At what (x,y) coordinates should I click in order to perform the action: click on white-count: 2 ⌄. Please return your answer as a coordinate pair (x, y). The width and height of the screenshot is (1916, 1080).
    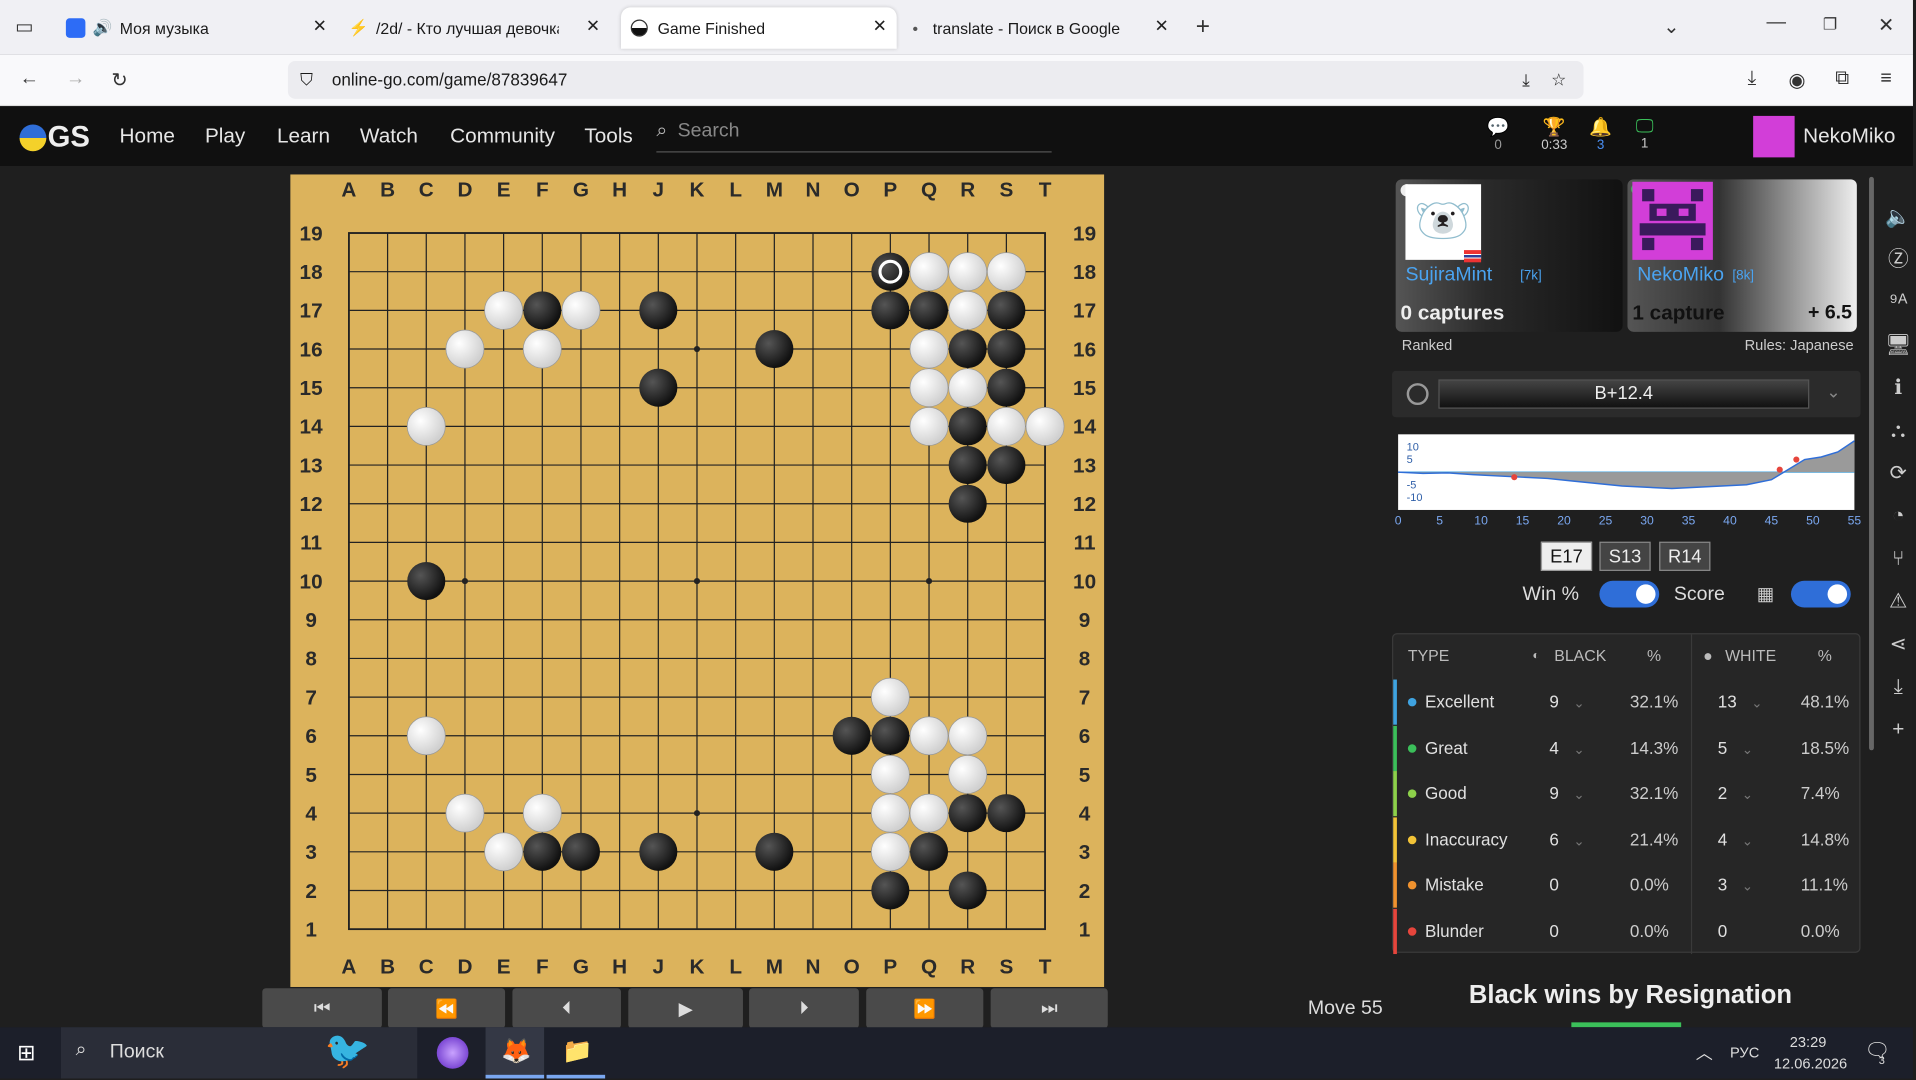
    Looking at the image, I should click on (1735, 793).